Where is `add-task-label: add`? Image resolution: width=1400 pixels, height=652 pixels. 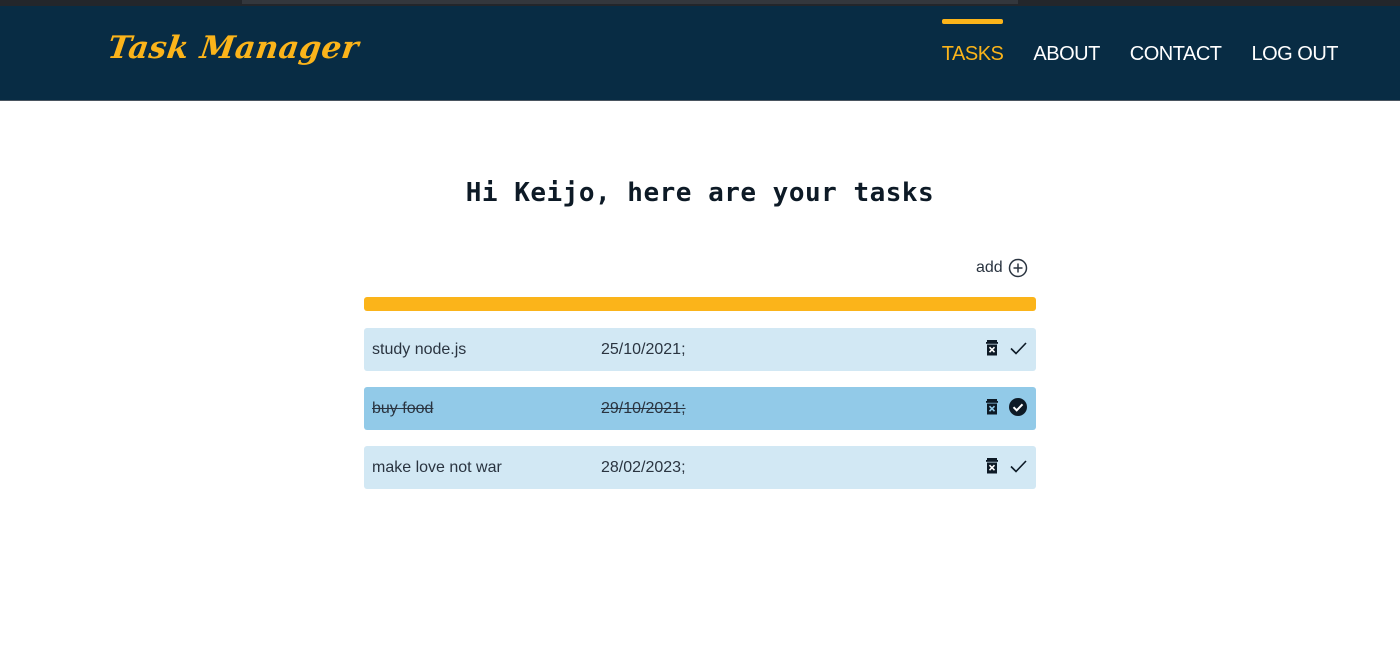 add-task-label: add is located at coordinates (989, 267).